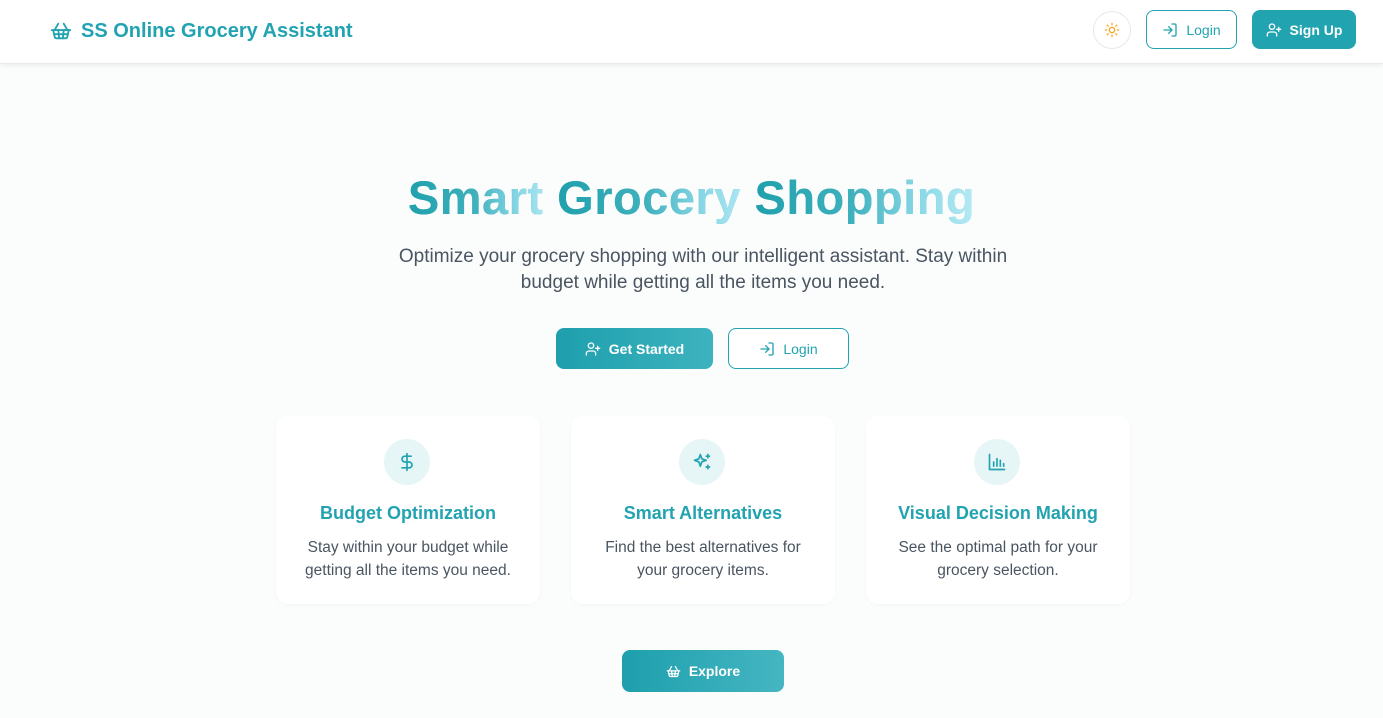 Image resolution: width=1383 pixels, height=718 pixels. I want to click on sparkles-icon, so click(702, 461).